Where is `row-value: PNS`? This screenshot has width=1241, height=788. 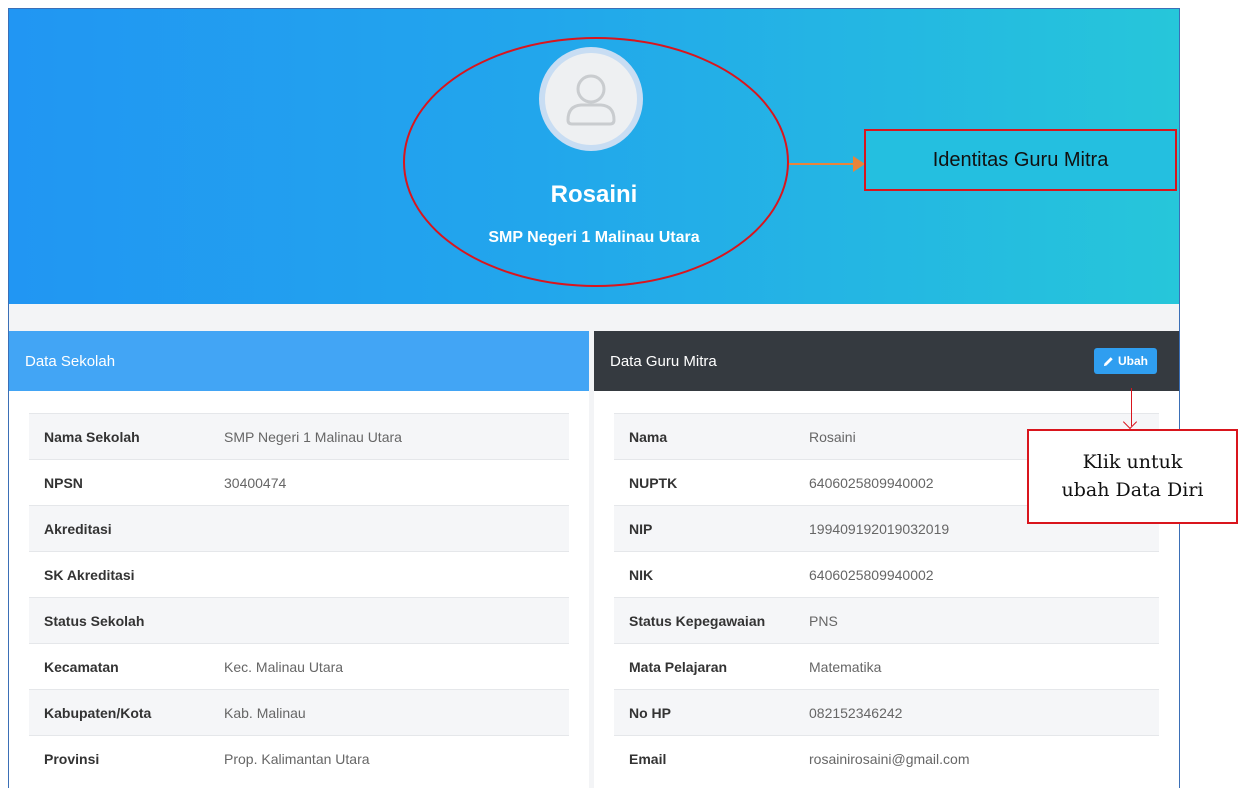 row-value: PNS is located at coordinates (976, 620).